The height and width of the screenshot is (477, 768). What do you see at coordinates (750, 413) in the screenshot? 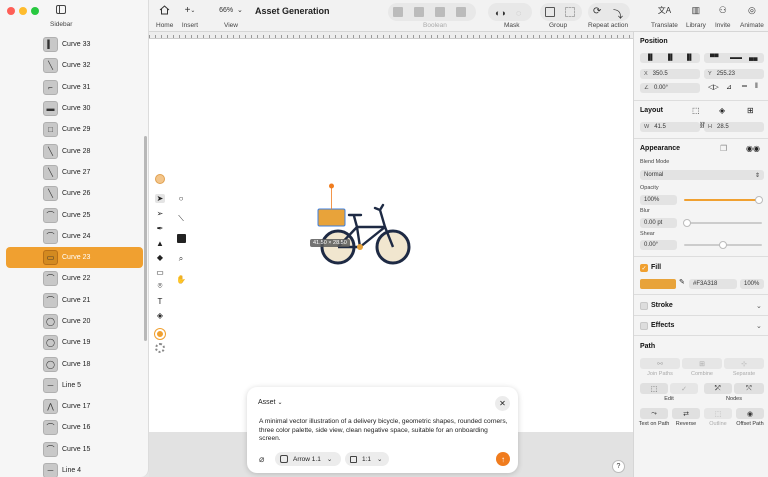
I see `offset-path-button: ◉` at bounding box center [750, 413].